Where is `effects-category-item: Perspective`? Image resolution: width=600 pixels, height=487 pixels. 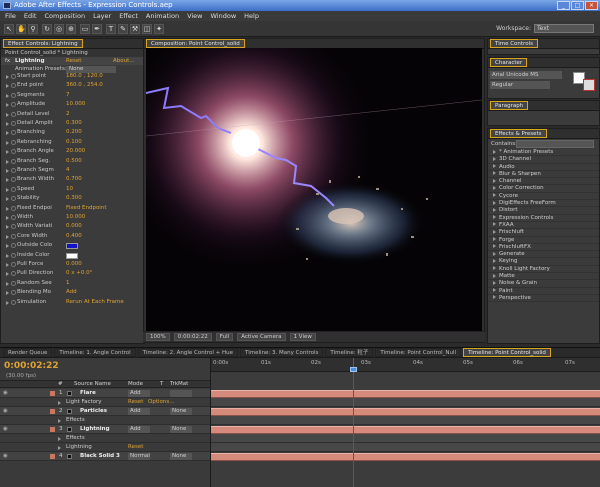
effects-category-item: Perspective is located at coordinates (543, 299).